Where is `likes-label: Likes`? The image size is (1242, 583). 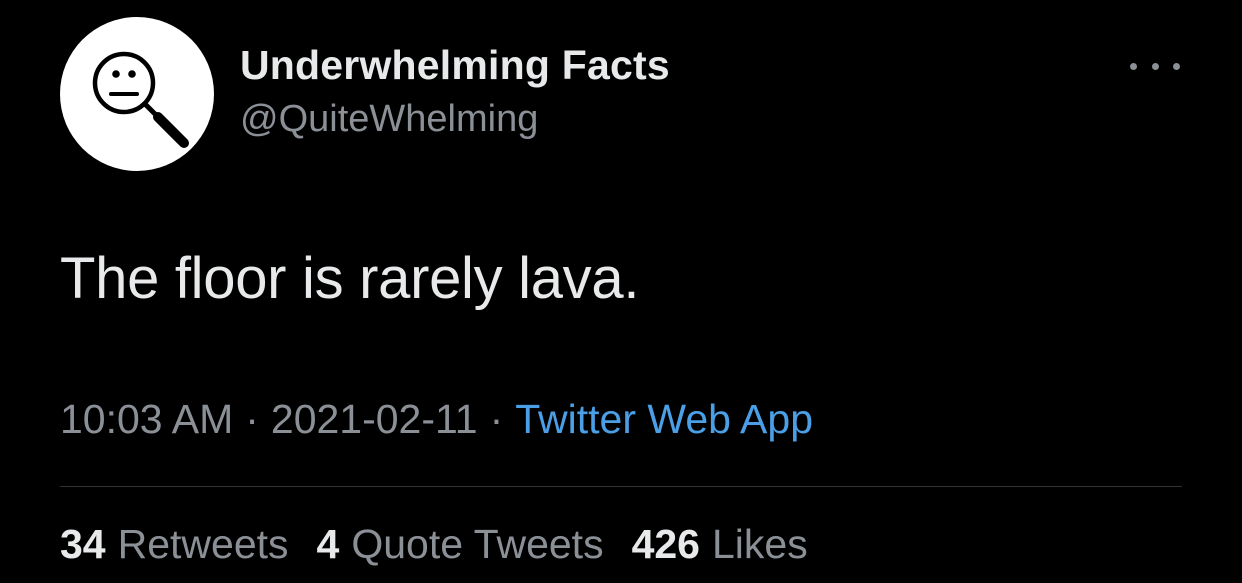
likes-label: Likes is located at coordinates (760, 544).